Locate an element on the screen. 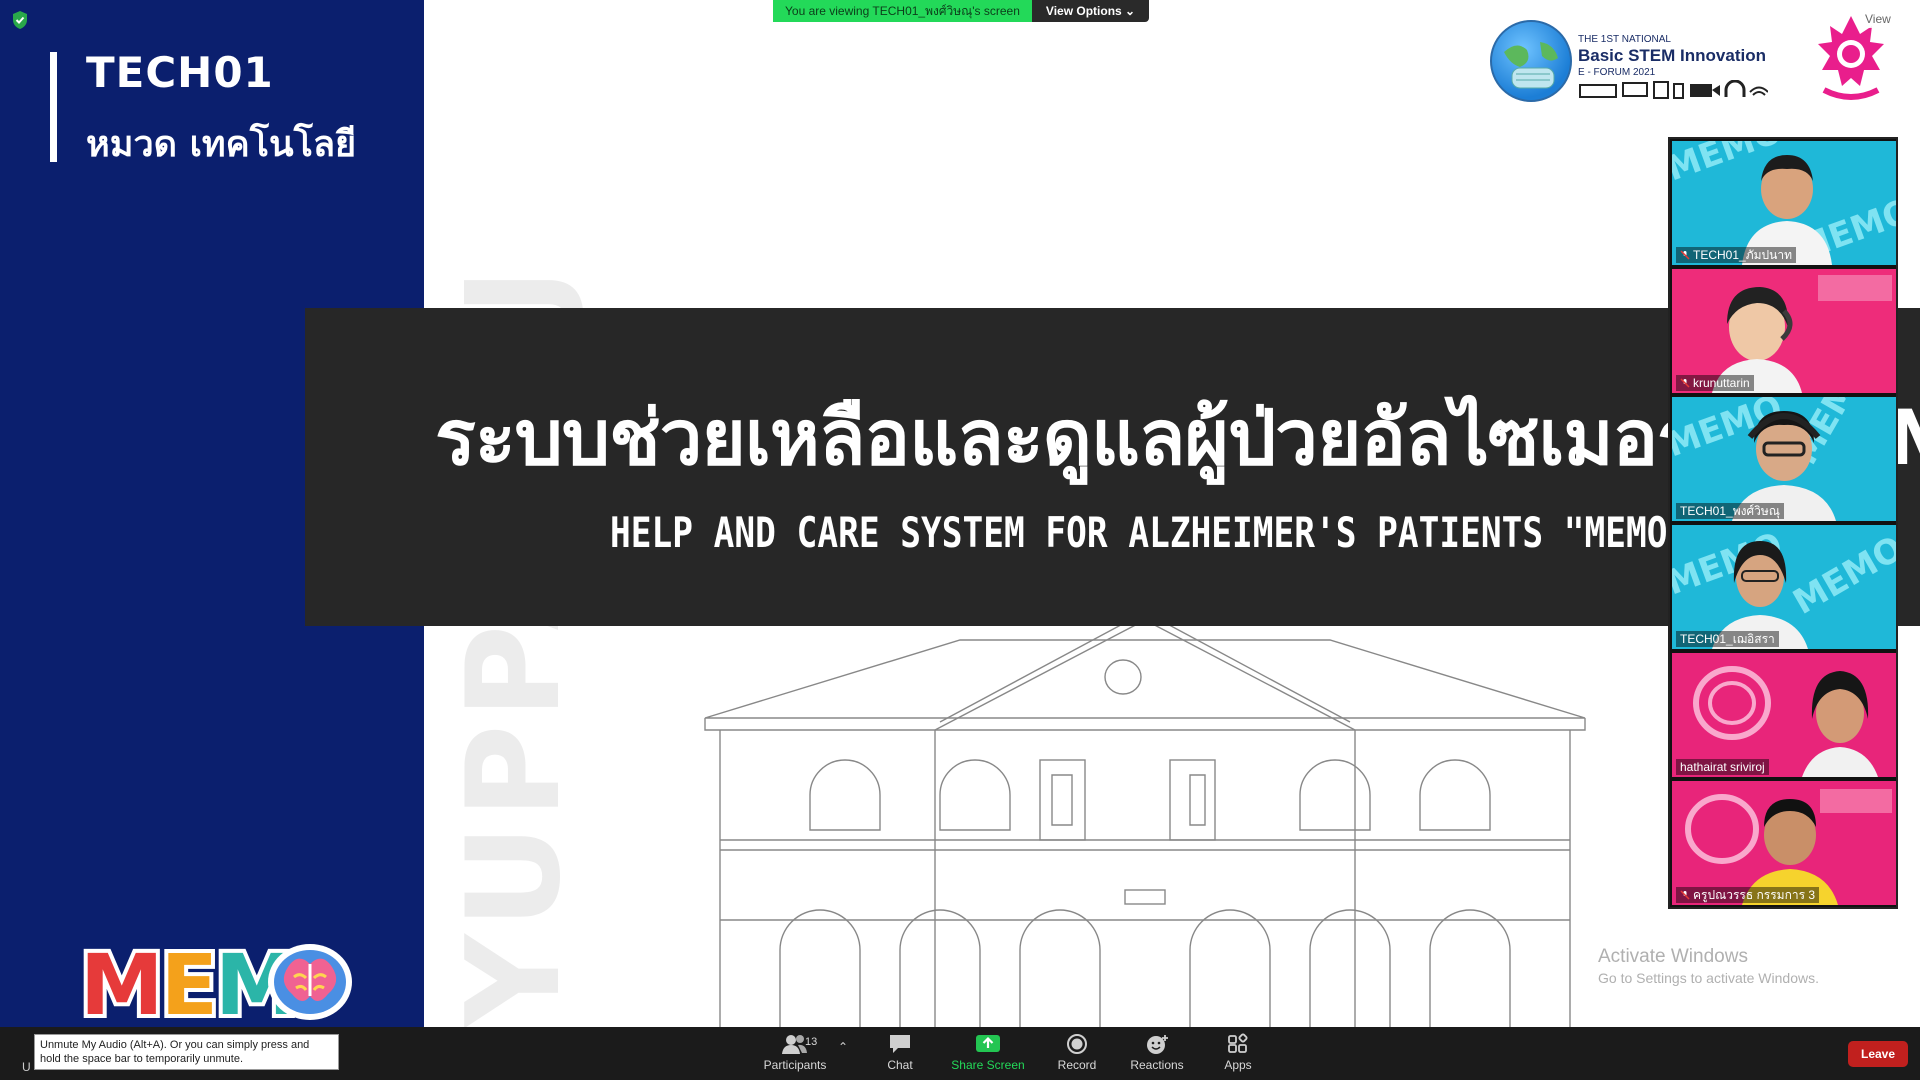 The height and width of the screenshot is (1080, 1920). participant-name: TECH01_ภัมปนาท is located at coordinates (1736, 255).